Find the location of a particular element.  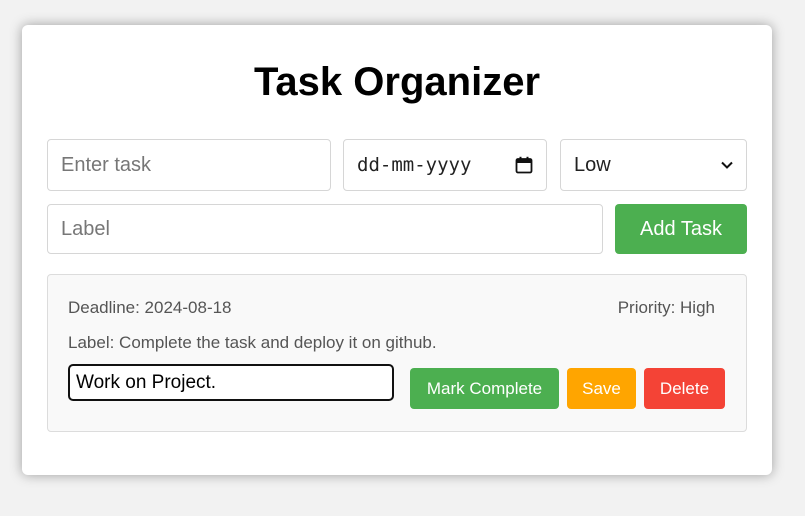

add-task-button: Add Task is located at coordinates (681, 229).